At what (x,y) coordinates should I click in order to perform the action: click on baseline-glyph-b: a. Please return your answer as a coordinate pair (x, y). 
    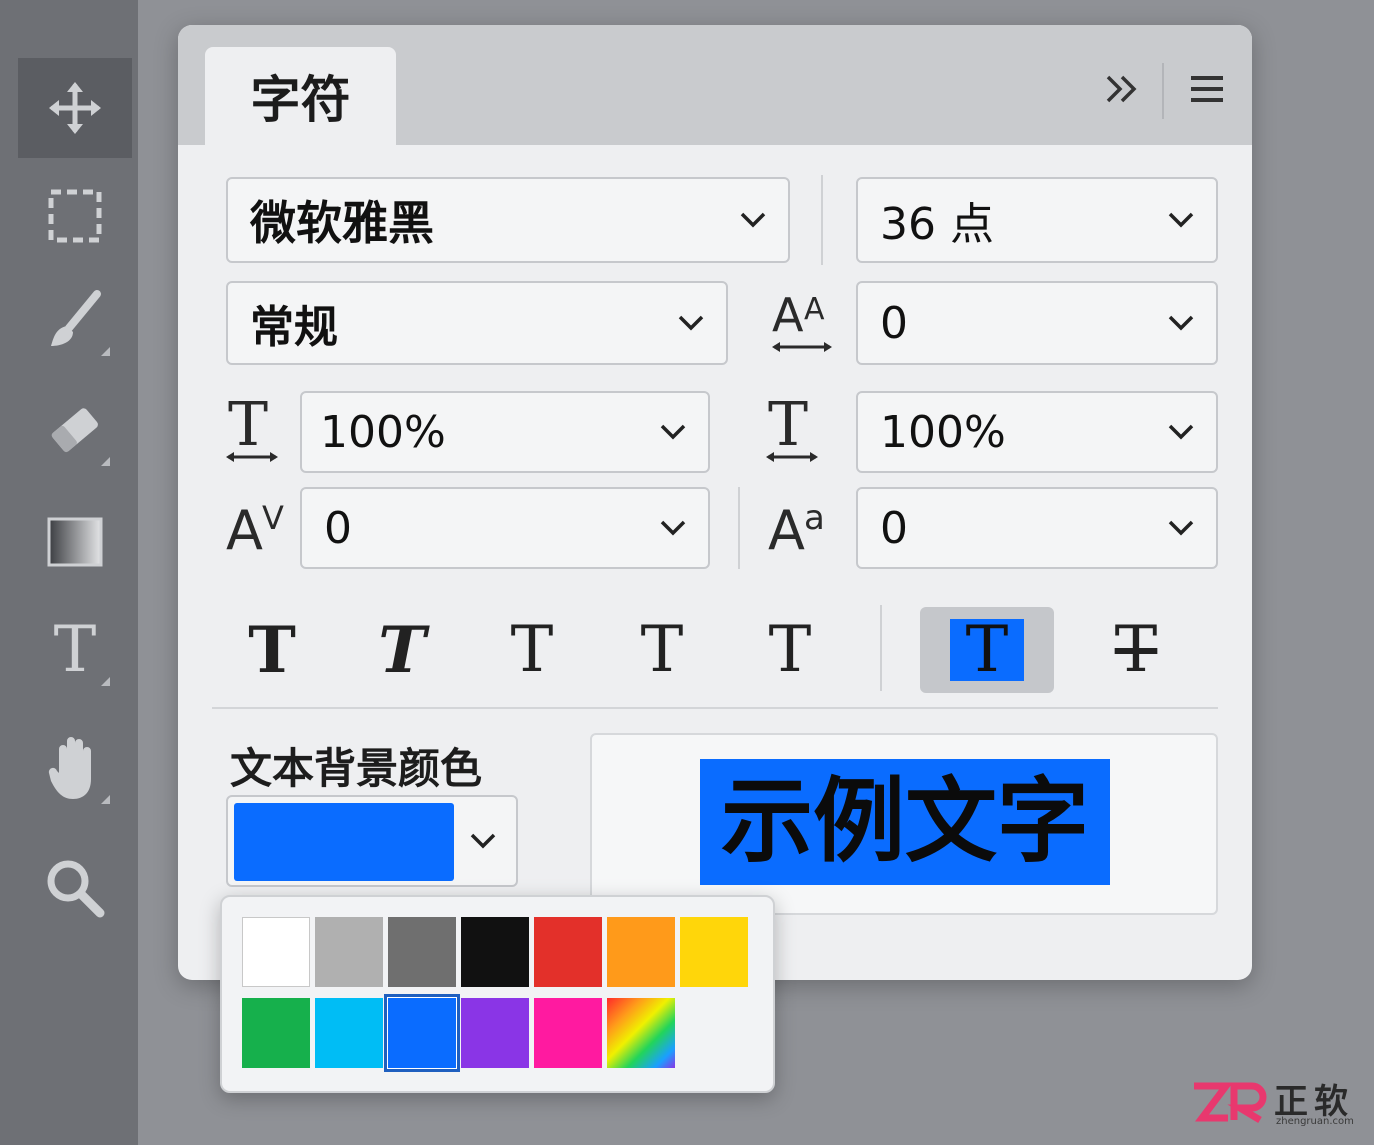
    Looking at the image, I should click on (814, 518).